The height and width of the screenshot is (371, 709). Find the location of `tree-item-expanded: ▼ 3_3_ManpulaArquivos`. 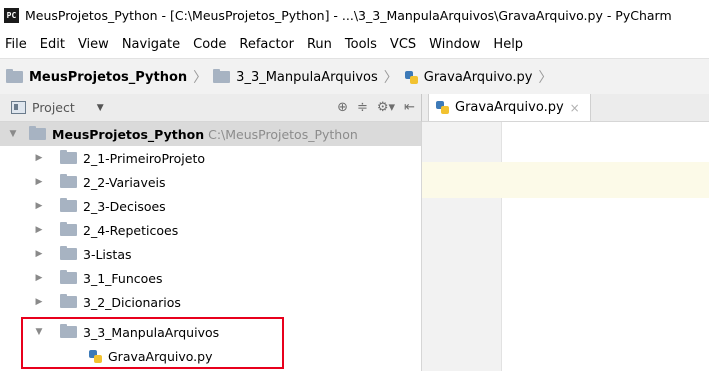

tree-item-expanded: ▼ 3_3_ManpulaArquivos is located at coordinates (210, 332).